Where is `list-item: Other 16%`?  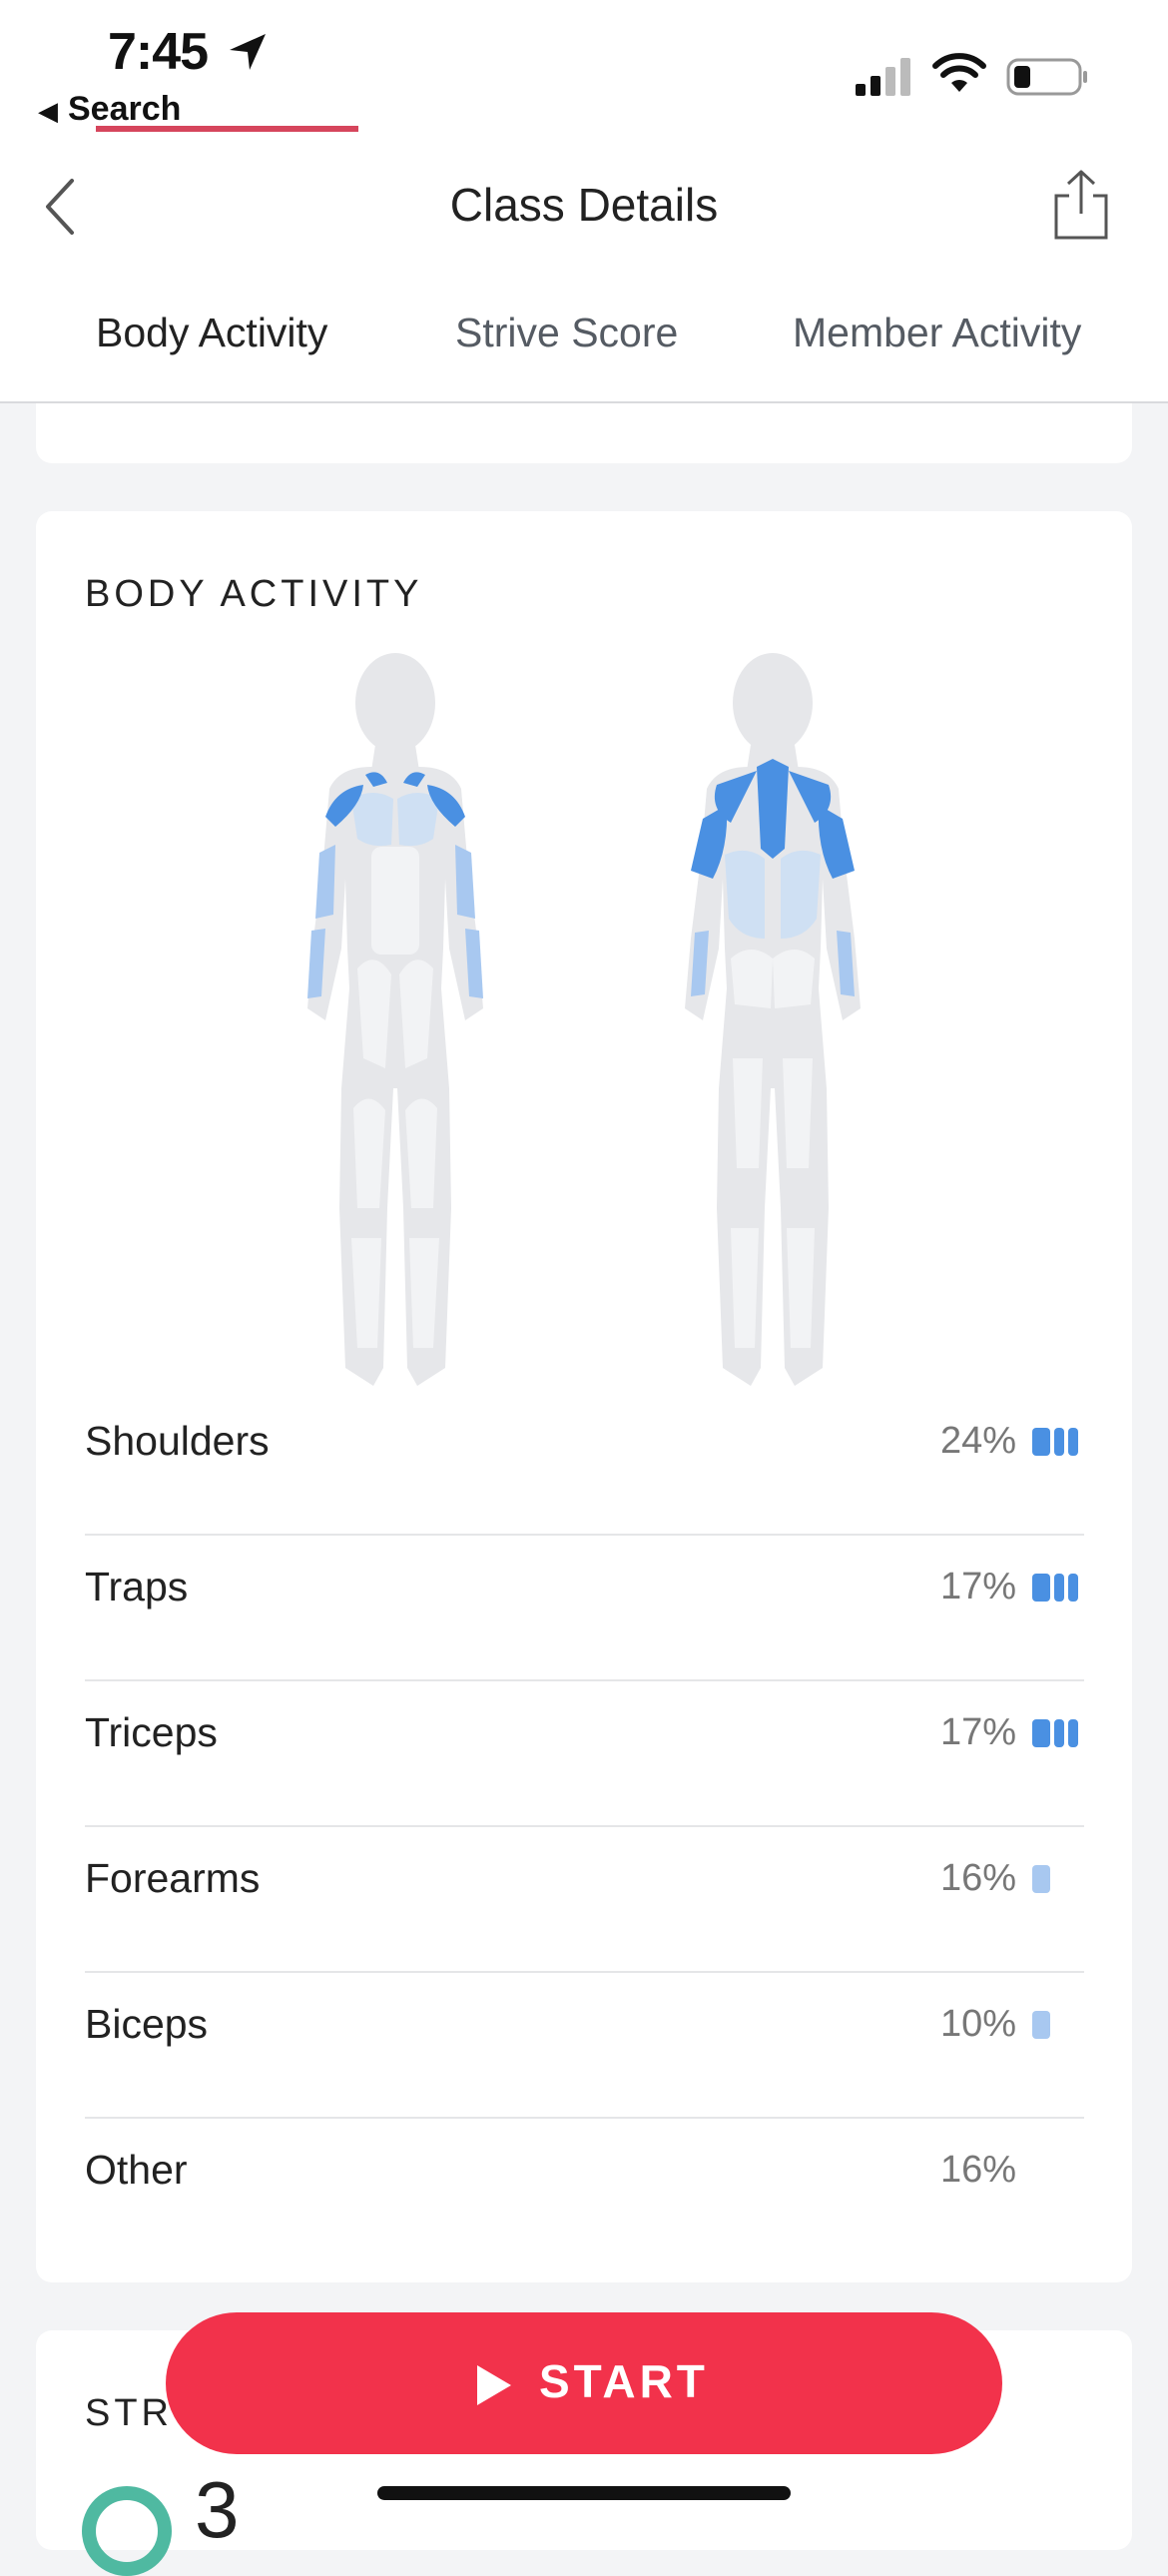
list-item: Other 16% is located at coordinates (584, 2191).